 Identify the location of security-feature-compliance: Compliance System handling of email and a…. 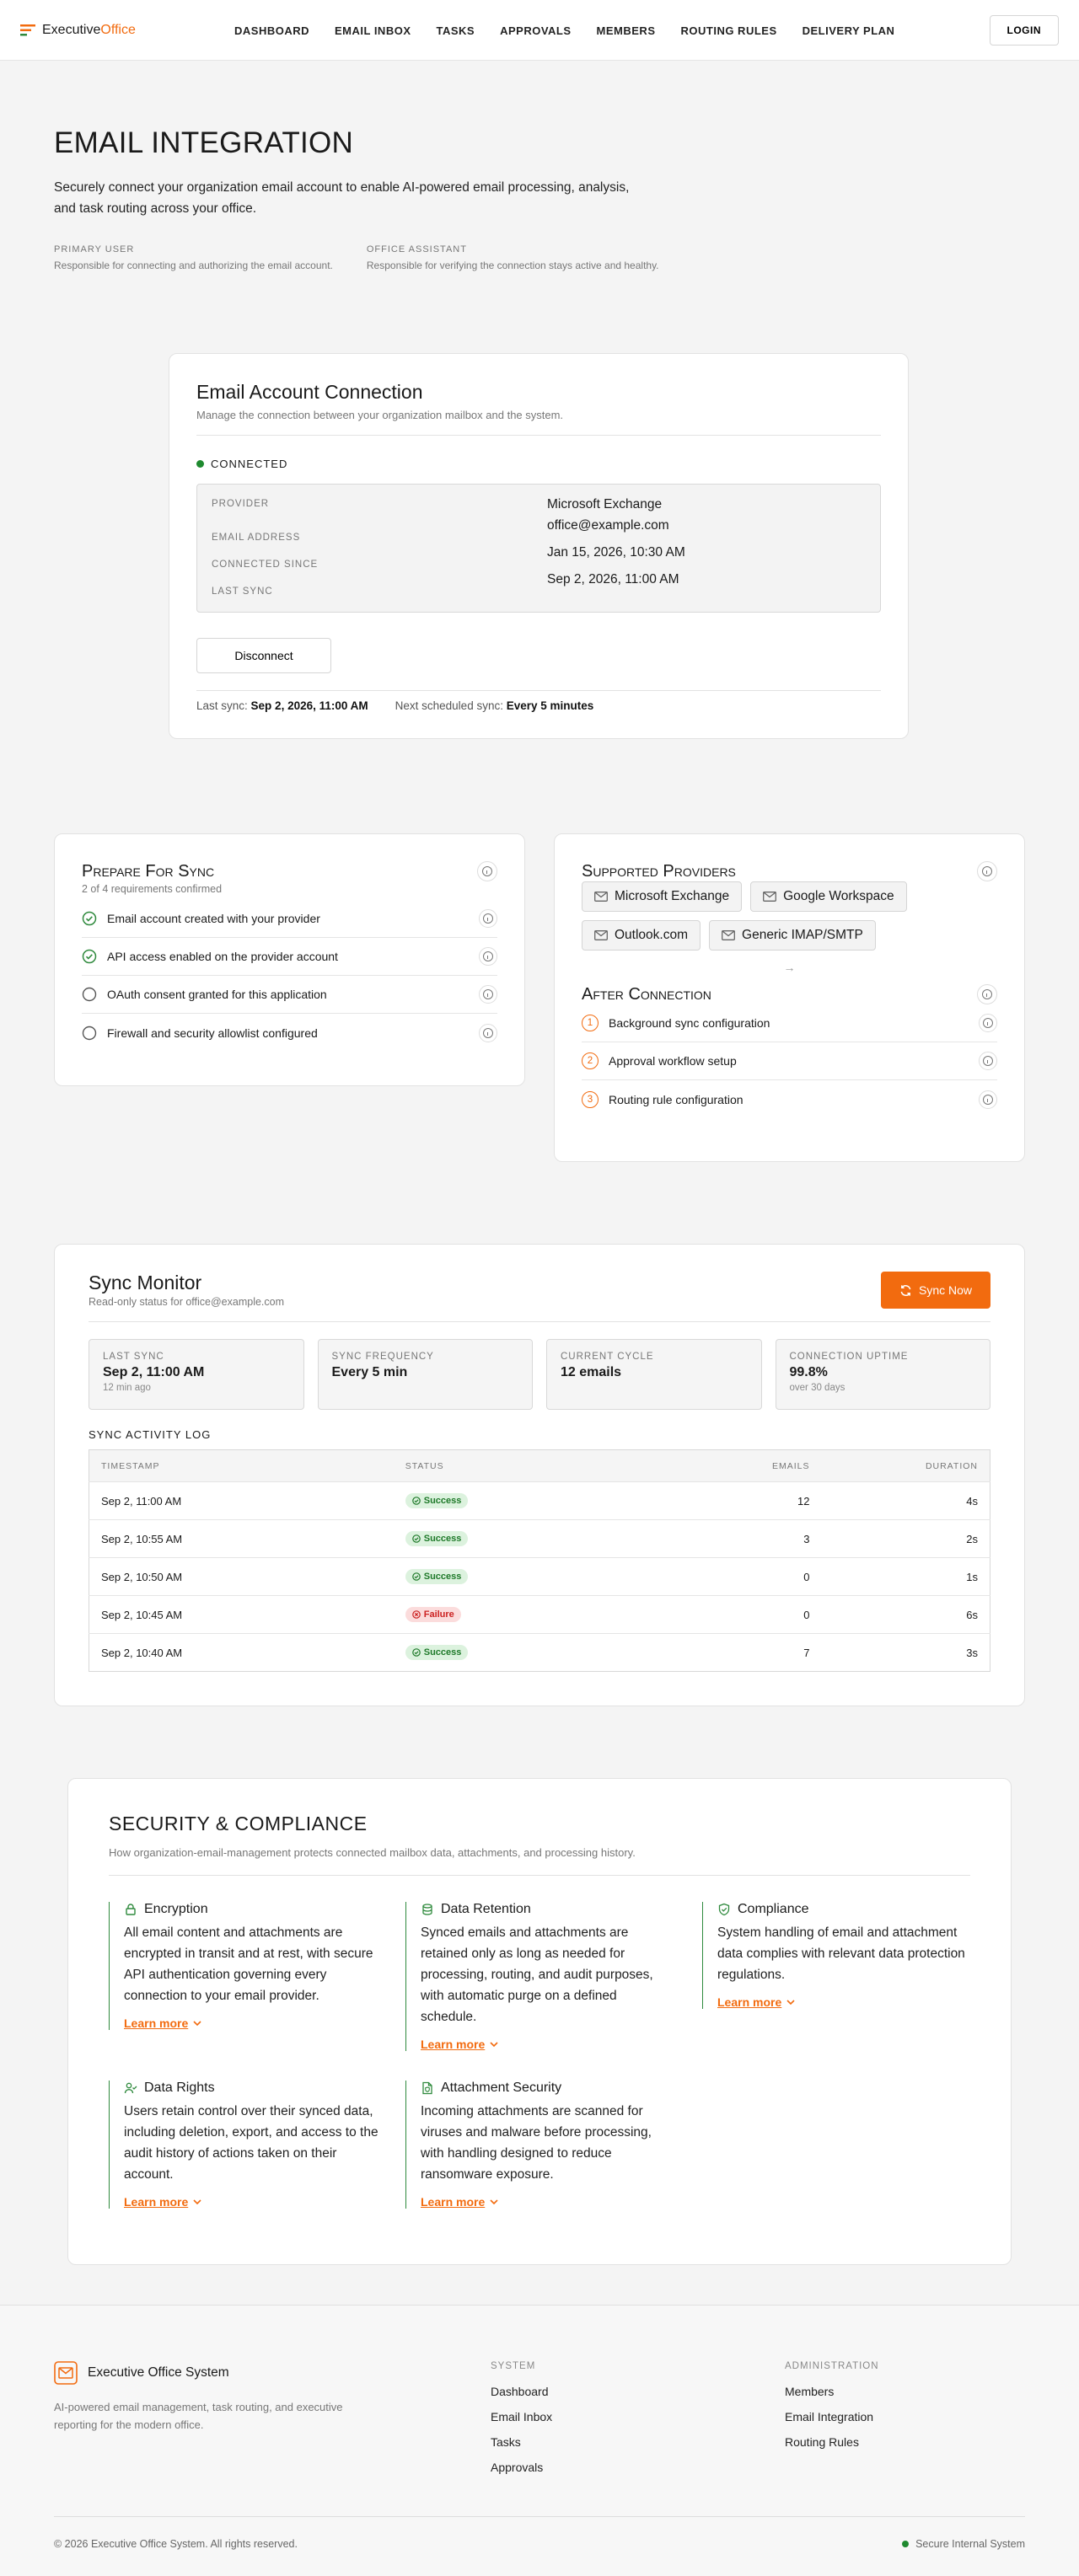
(837, 1955).